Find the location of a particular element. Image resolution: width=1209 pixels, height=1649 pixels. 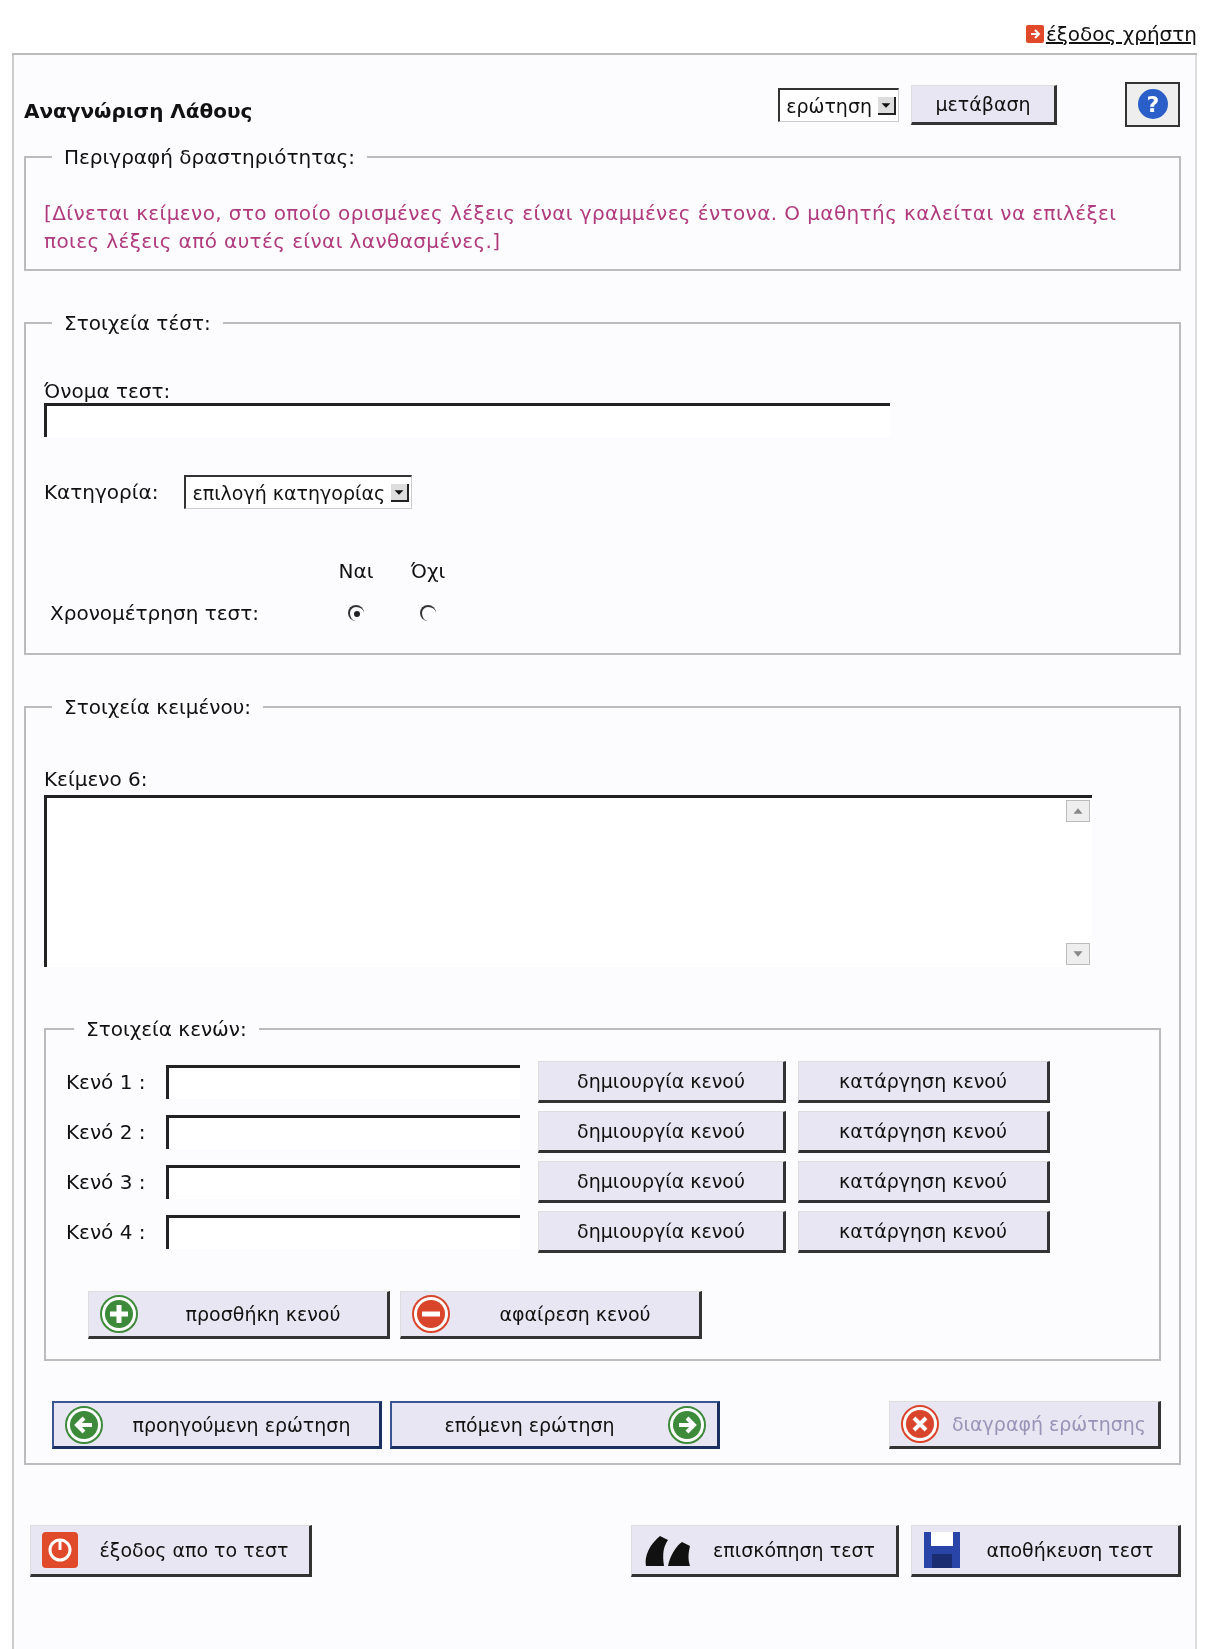

category-select: επιλογή κατηγορίας is located at coordinates (298, 492).